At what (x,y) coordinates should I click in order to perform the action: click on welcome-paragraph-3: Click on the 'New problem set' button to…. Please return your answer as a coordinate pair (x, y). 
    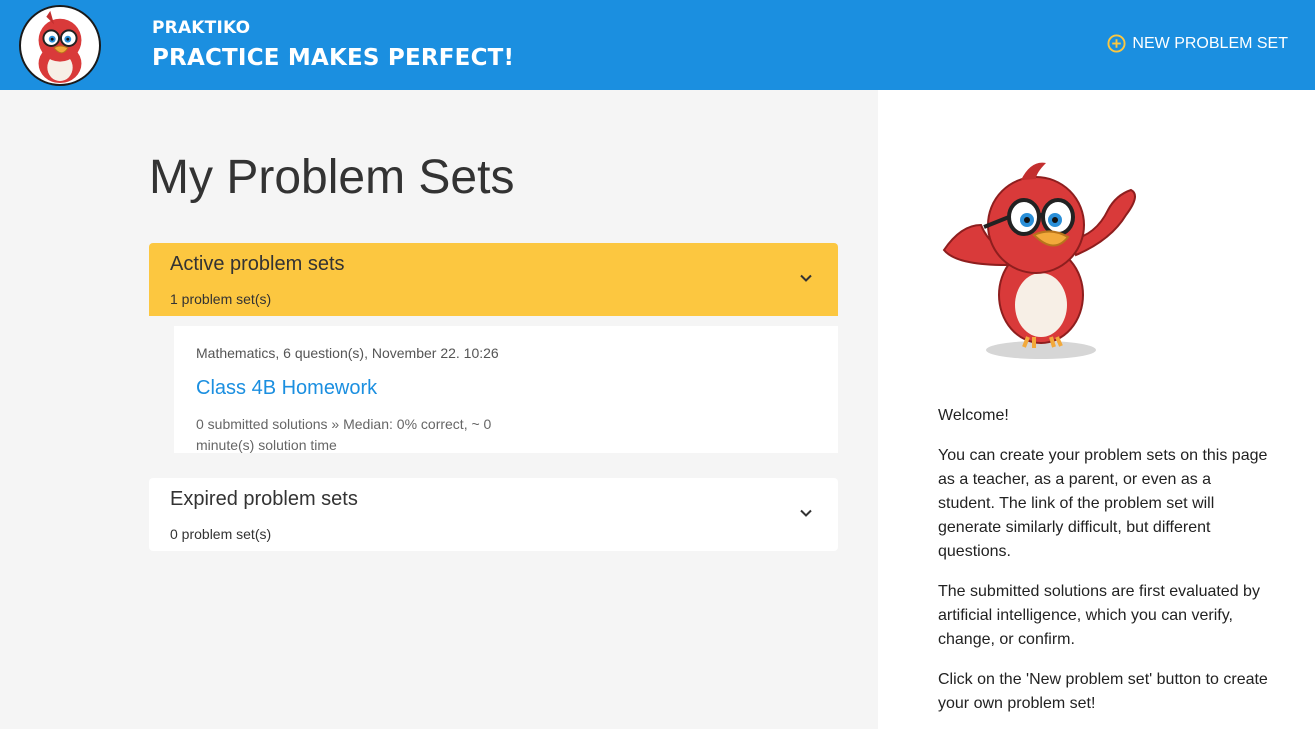
    Looking at the image, I should click on (1103, 691).